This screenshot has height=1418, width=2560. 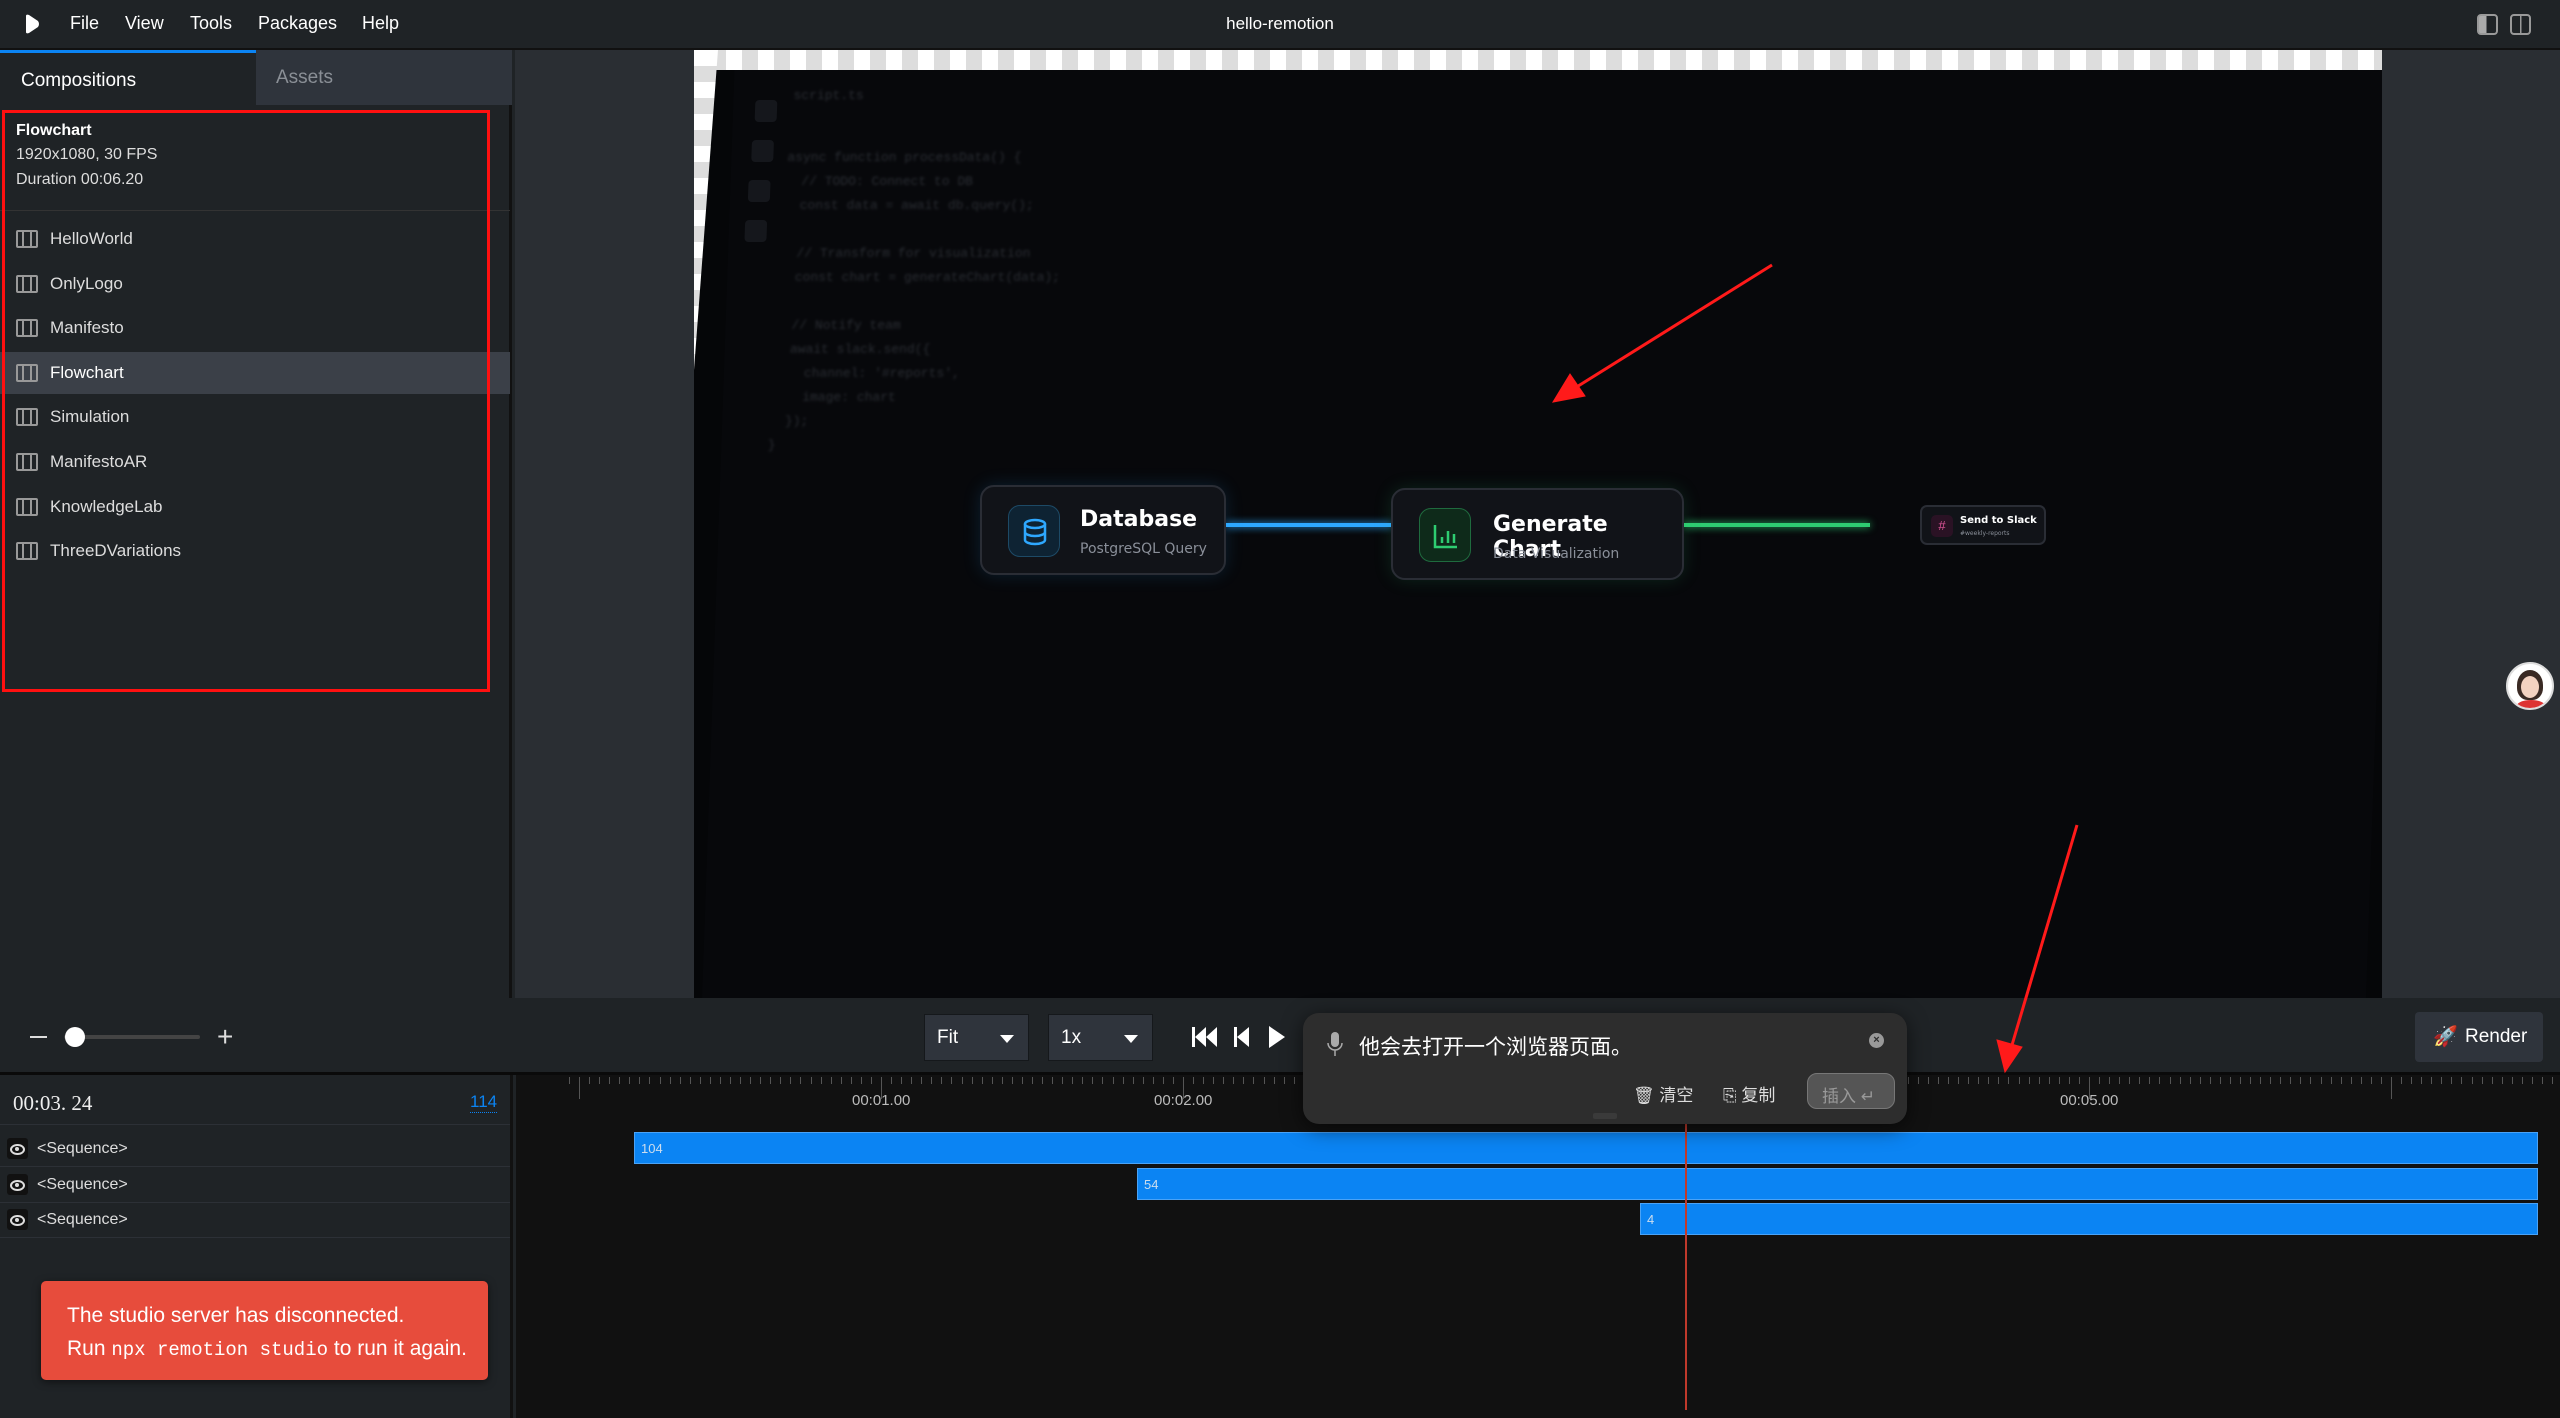 I want to click on insert-button: 插入 ↵, so click(x=1851, y=1091).